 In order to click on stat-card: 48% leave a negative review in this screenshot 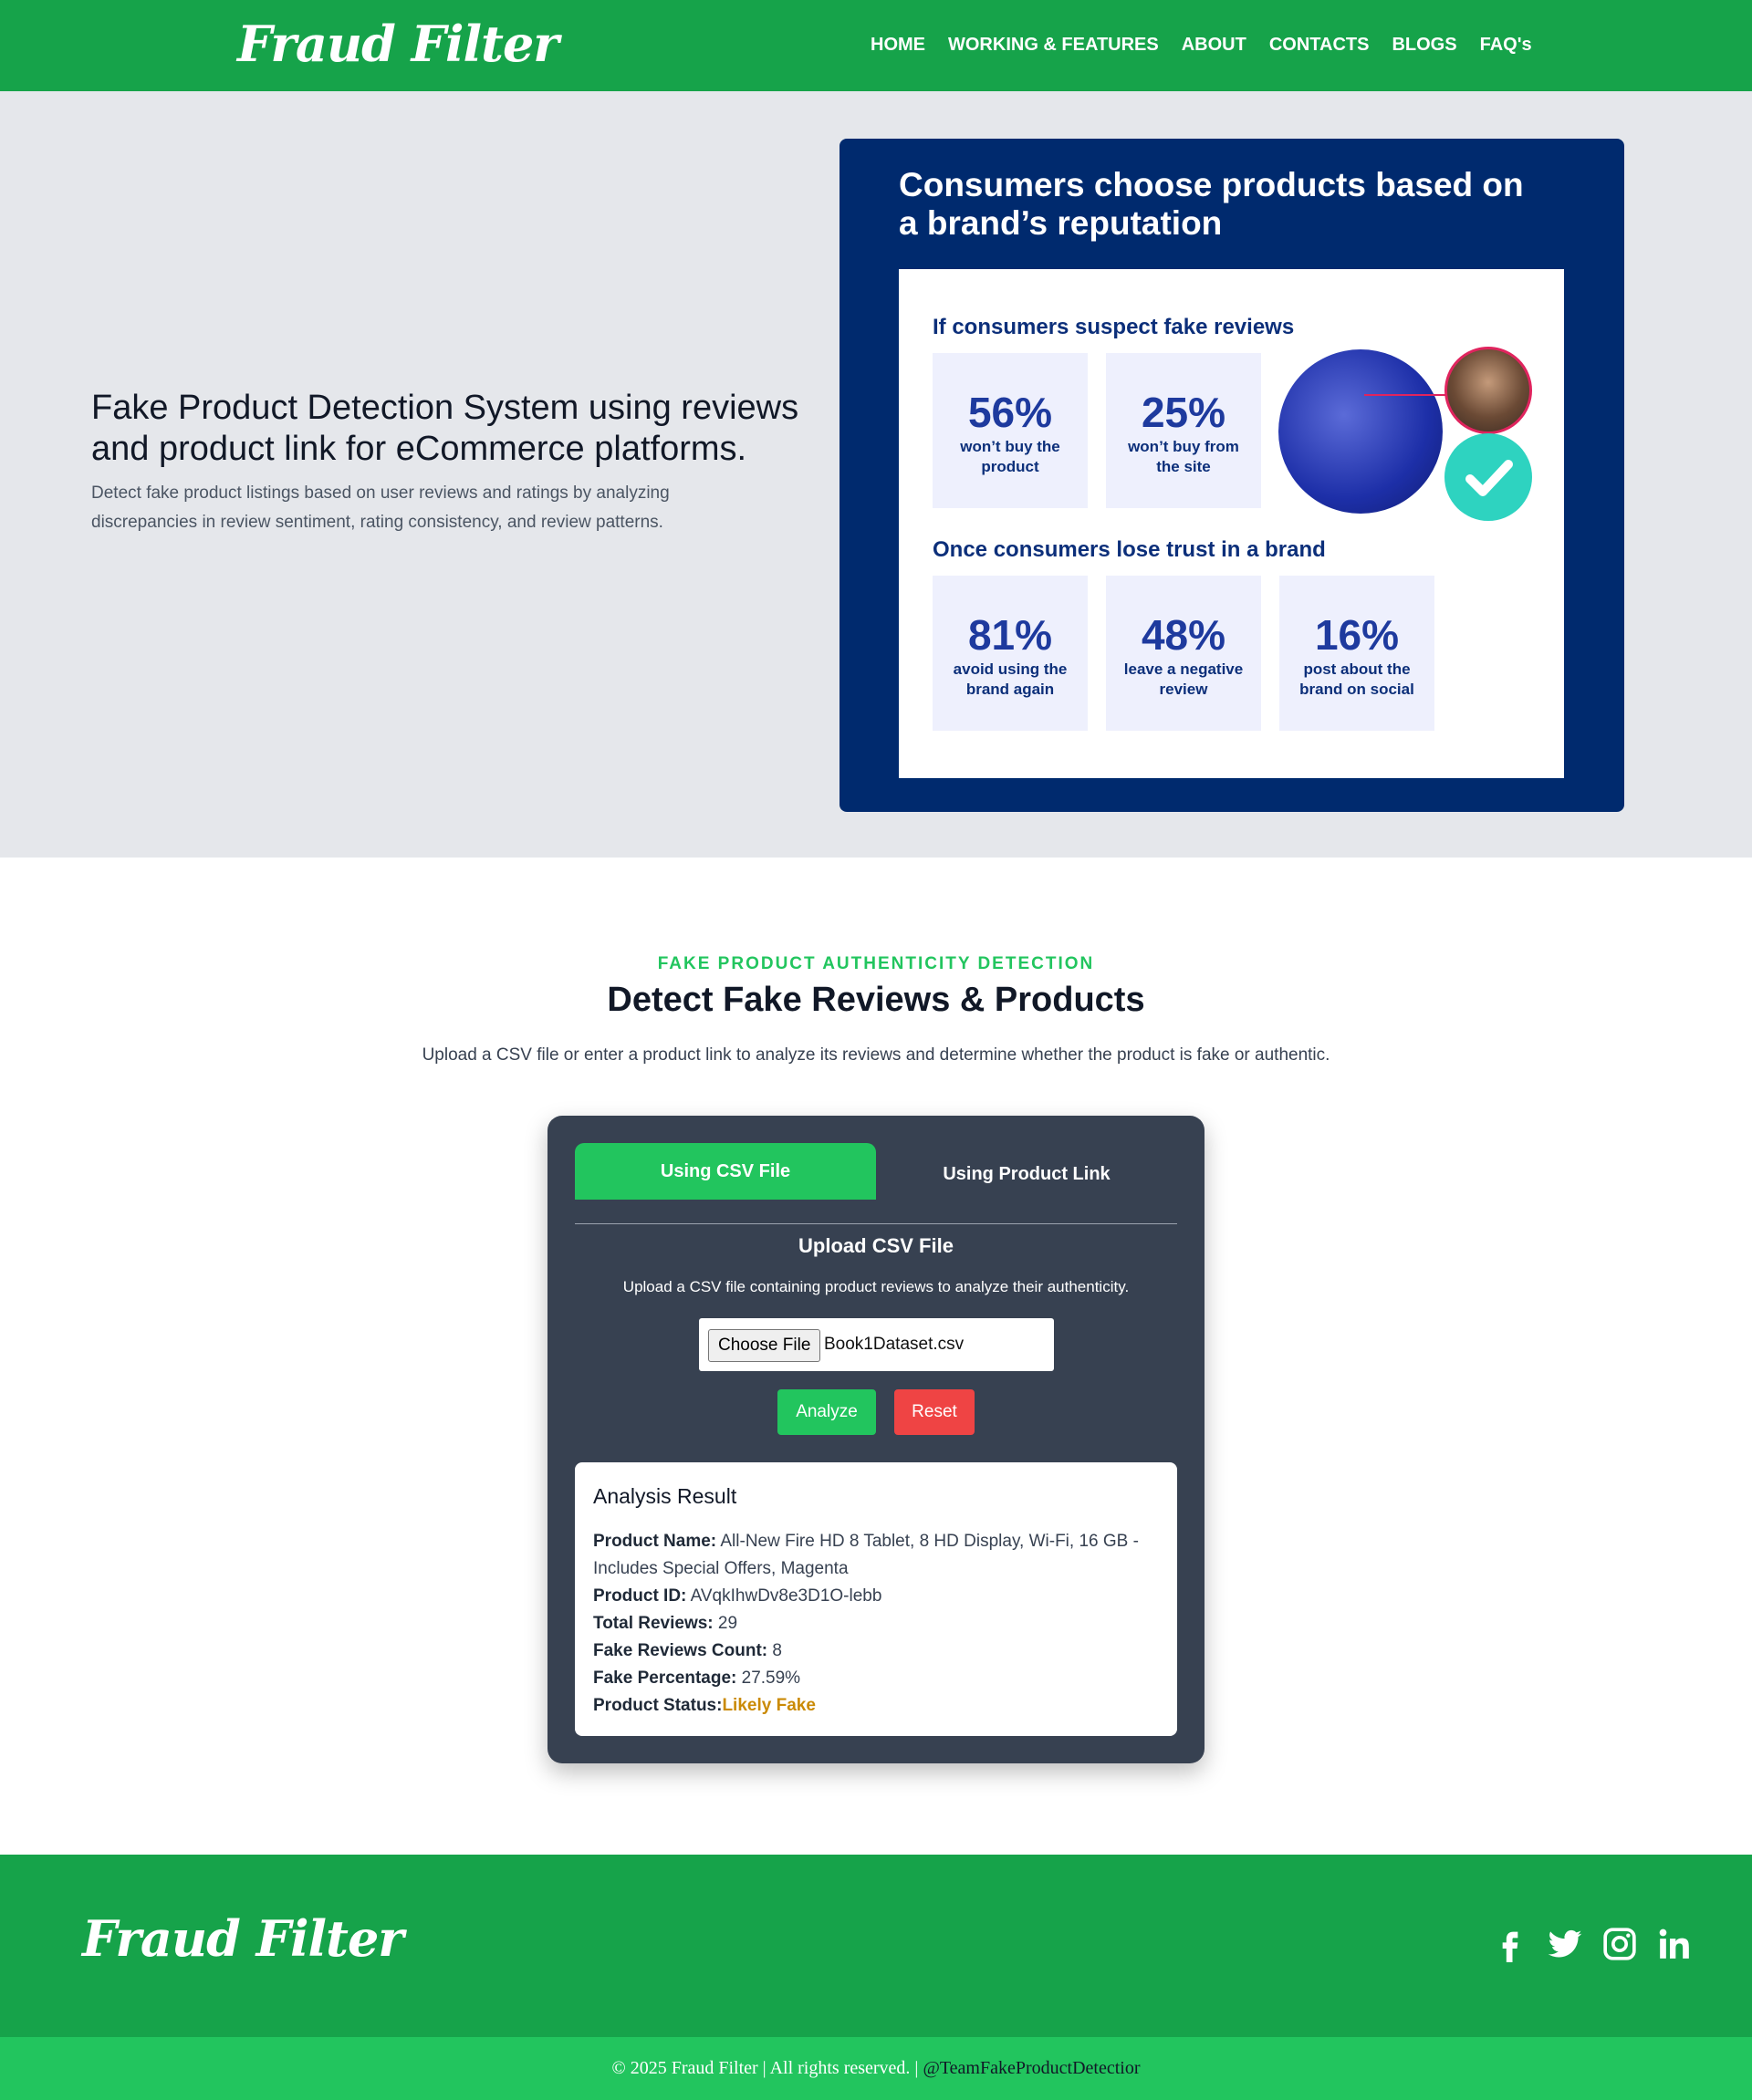, I will do `click(1183, 654)`.